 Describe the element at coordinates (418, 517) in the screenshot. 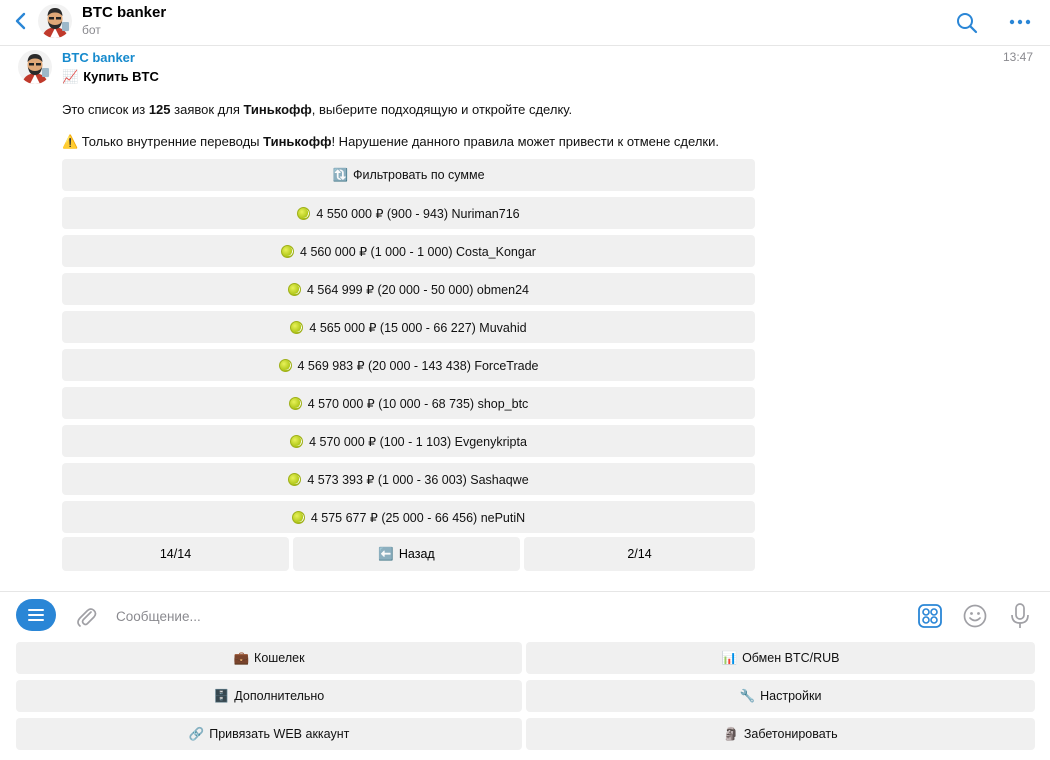

I see `offer-label: 4 575 677 ₽ (25 000 - 66 456) nePutiN` at that location.